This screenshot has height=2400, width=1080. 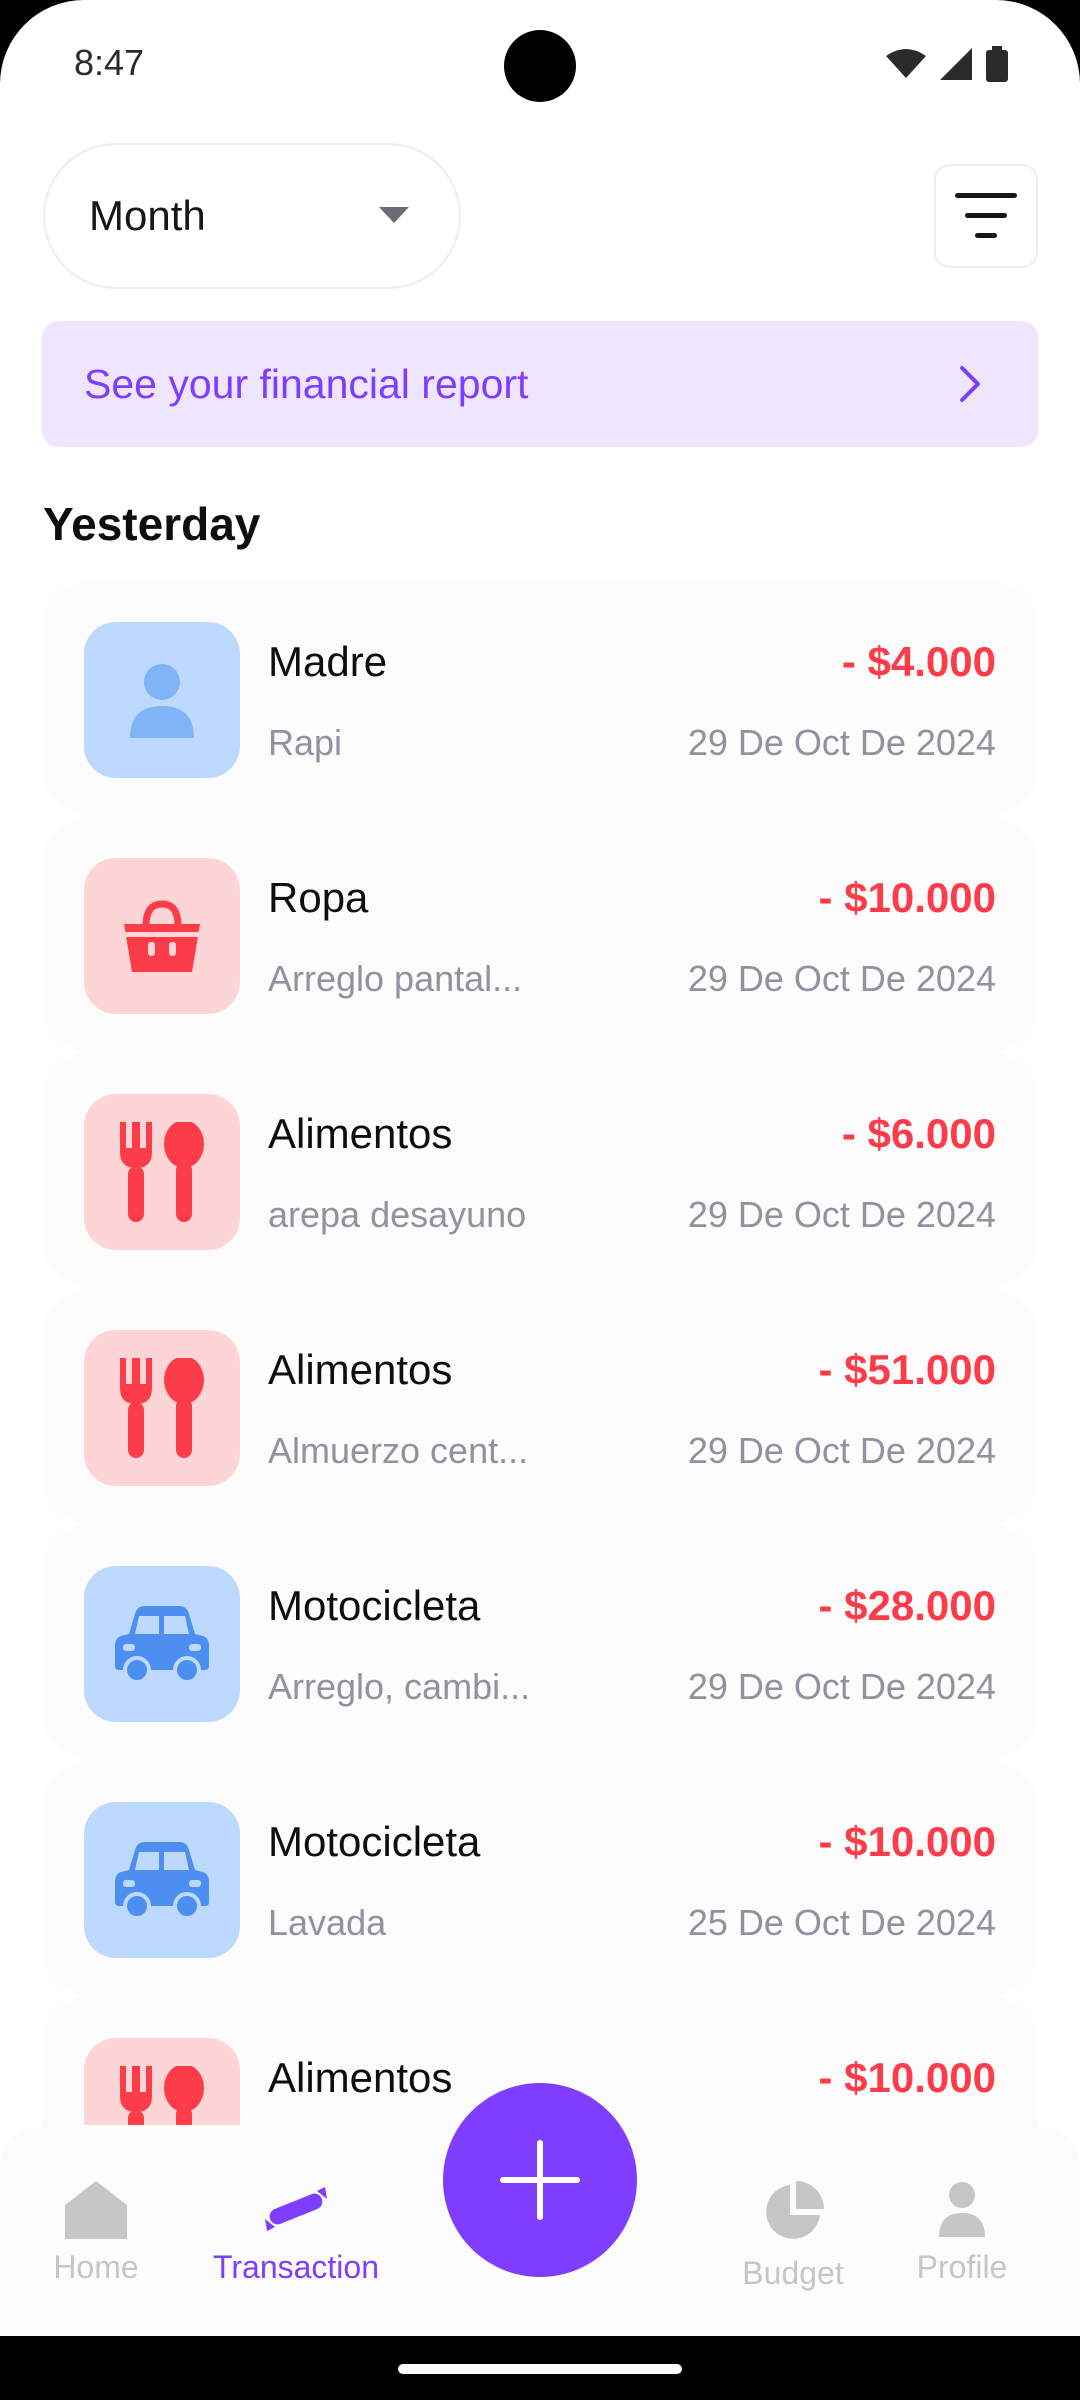 I want to click on wifi-icon, so click(x=906, y=63).